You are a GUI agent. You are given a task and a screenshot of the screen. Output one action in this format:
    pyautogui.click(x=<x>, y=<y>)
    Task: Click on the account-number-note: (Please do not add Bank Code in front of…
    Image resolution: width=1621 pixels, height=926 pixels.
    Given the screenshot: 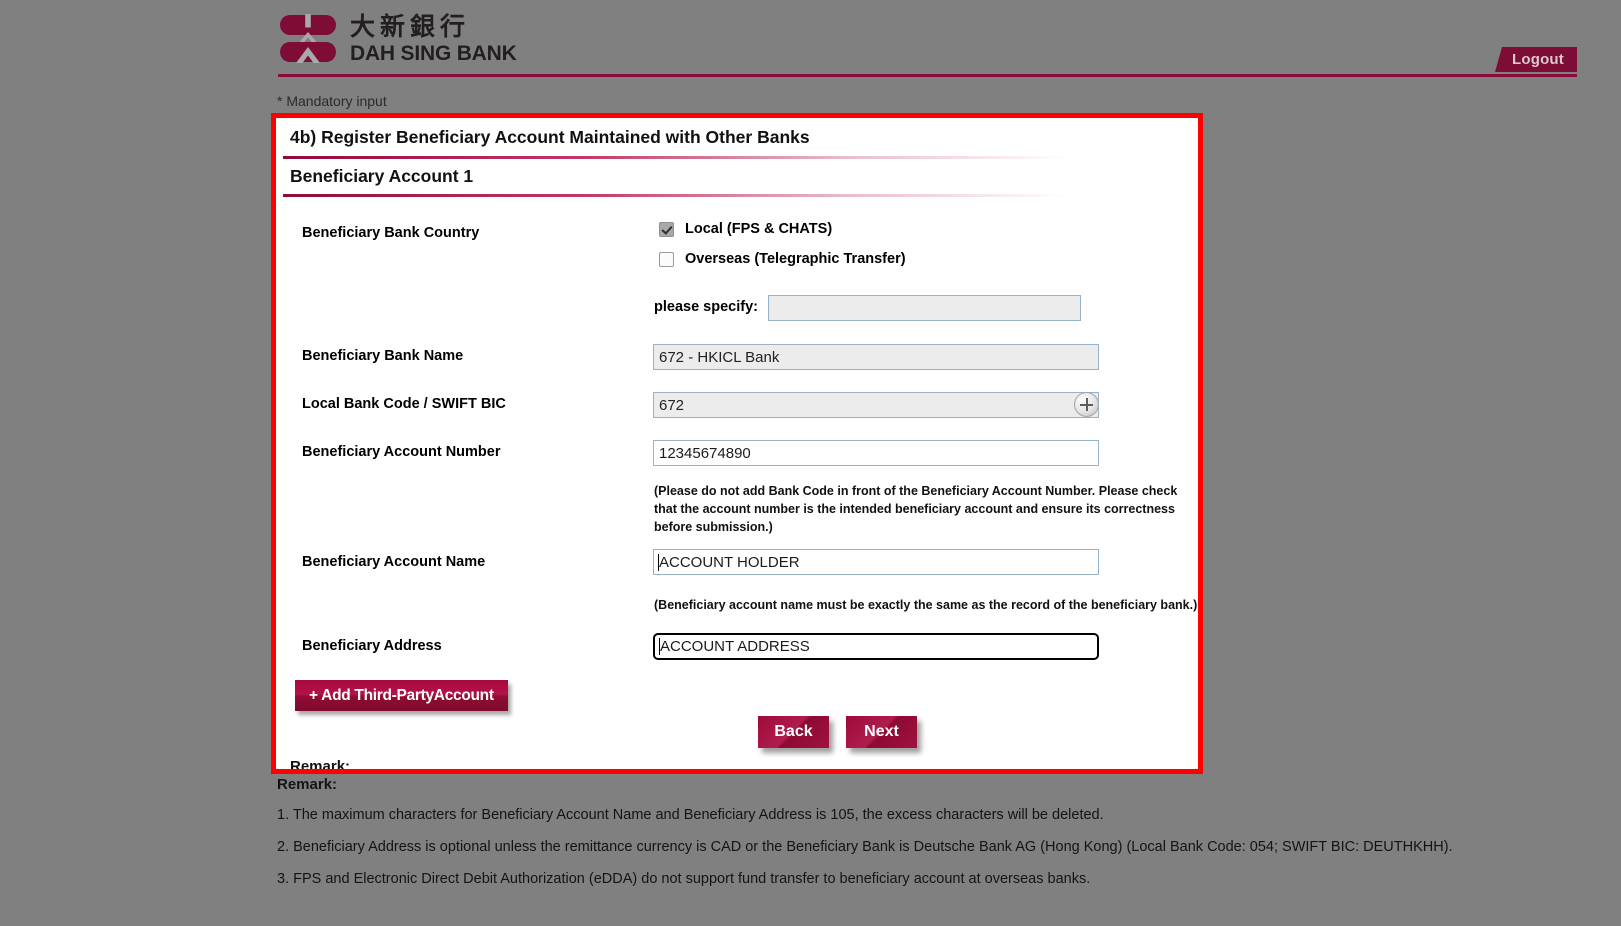 What is the action you would take?
    pyautogui.click(x=916, y=509)
    